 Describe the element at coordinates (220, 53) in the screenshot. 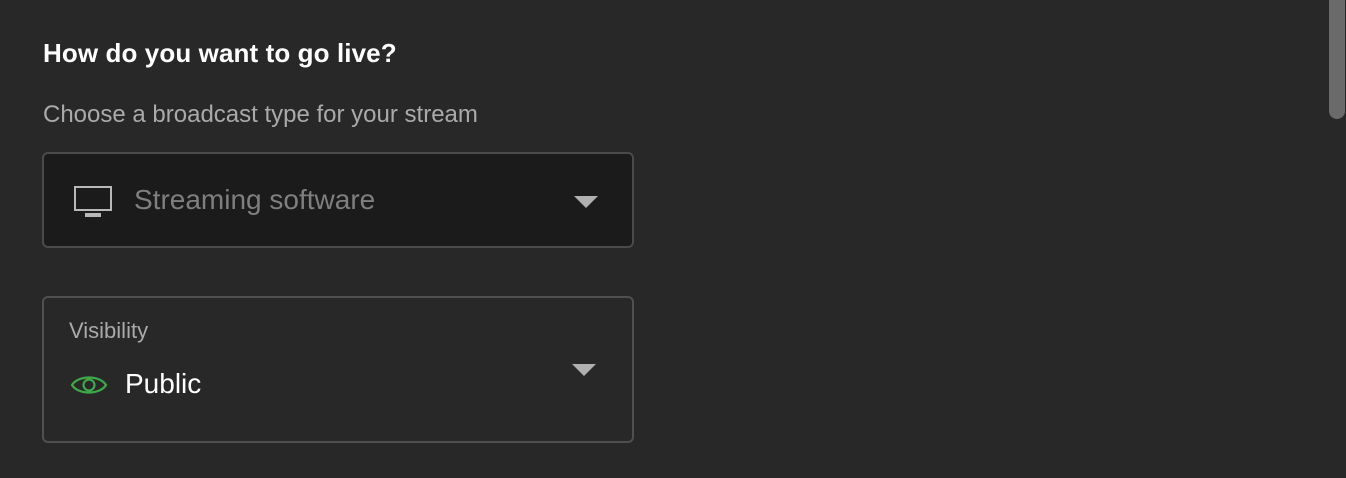

I see `page-title: How do you want to go live?` at that location.